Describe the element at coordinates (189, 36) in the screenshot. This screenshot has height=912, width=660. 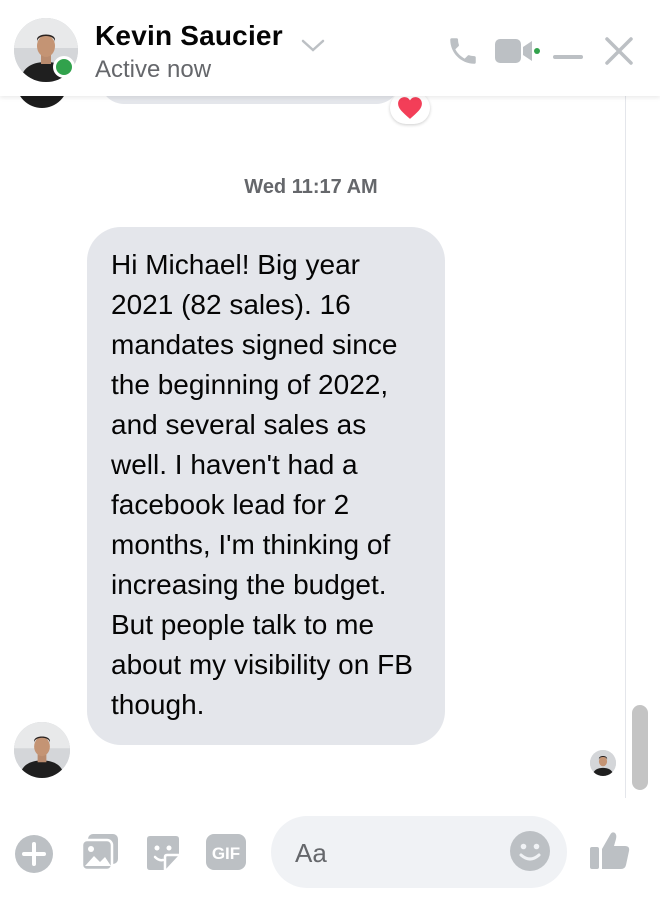
I see `contact-name: Kevin Saucier` at that location.